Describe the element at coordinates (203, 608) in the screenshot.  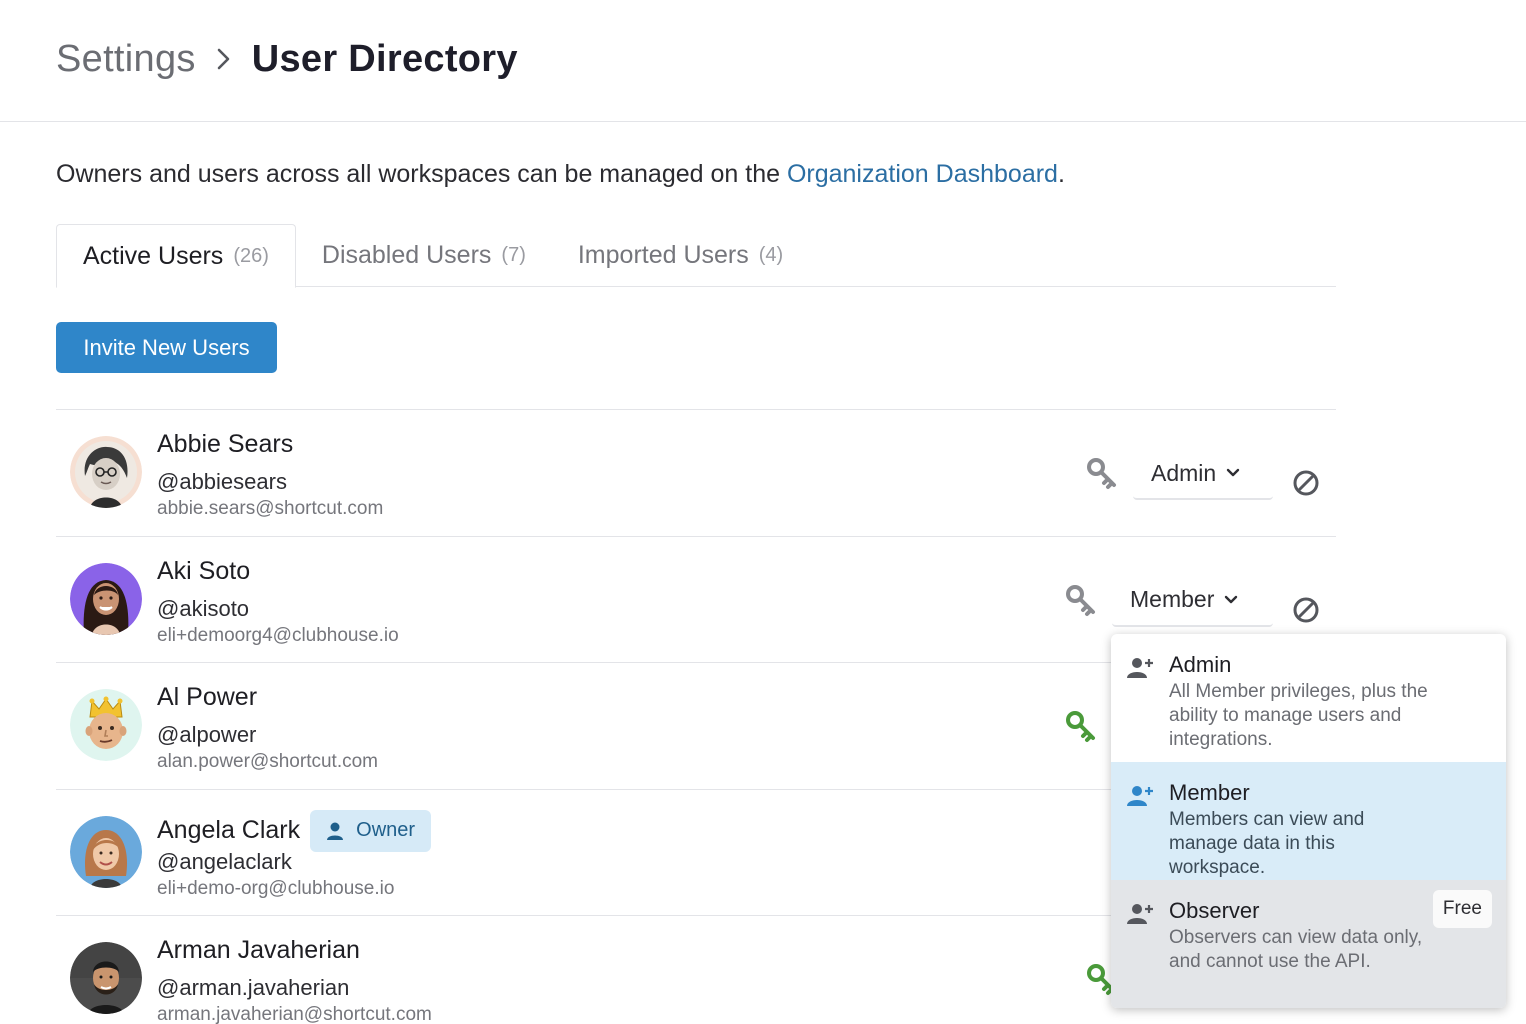
I see `user-handle: @akisoto` at that location.